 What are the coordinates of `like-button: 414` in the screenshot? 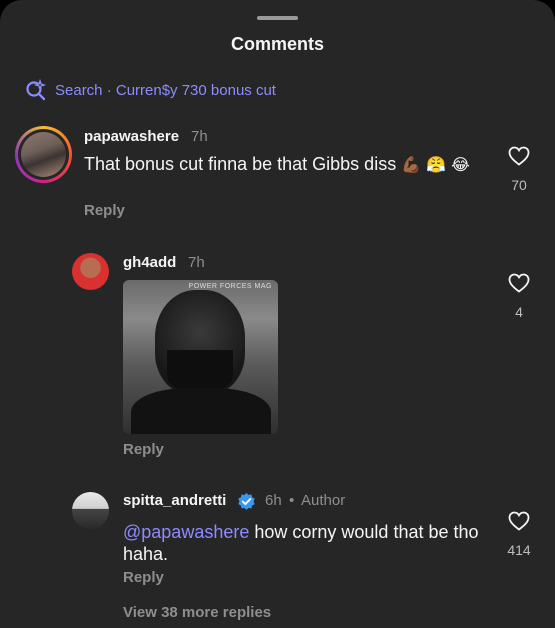 It's located at (519, 534).